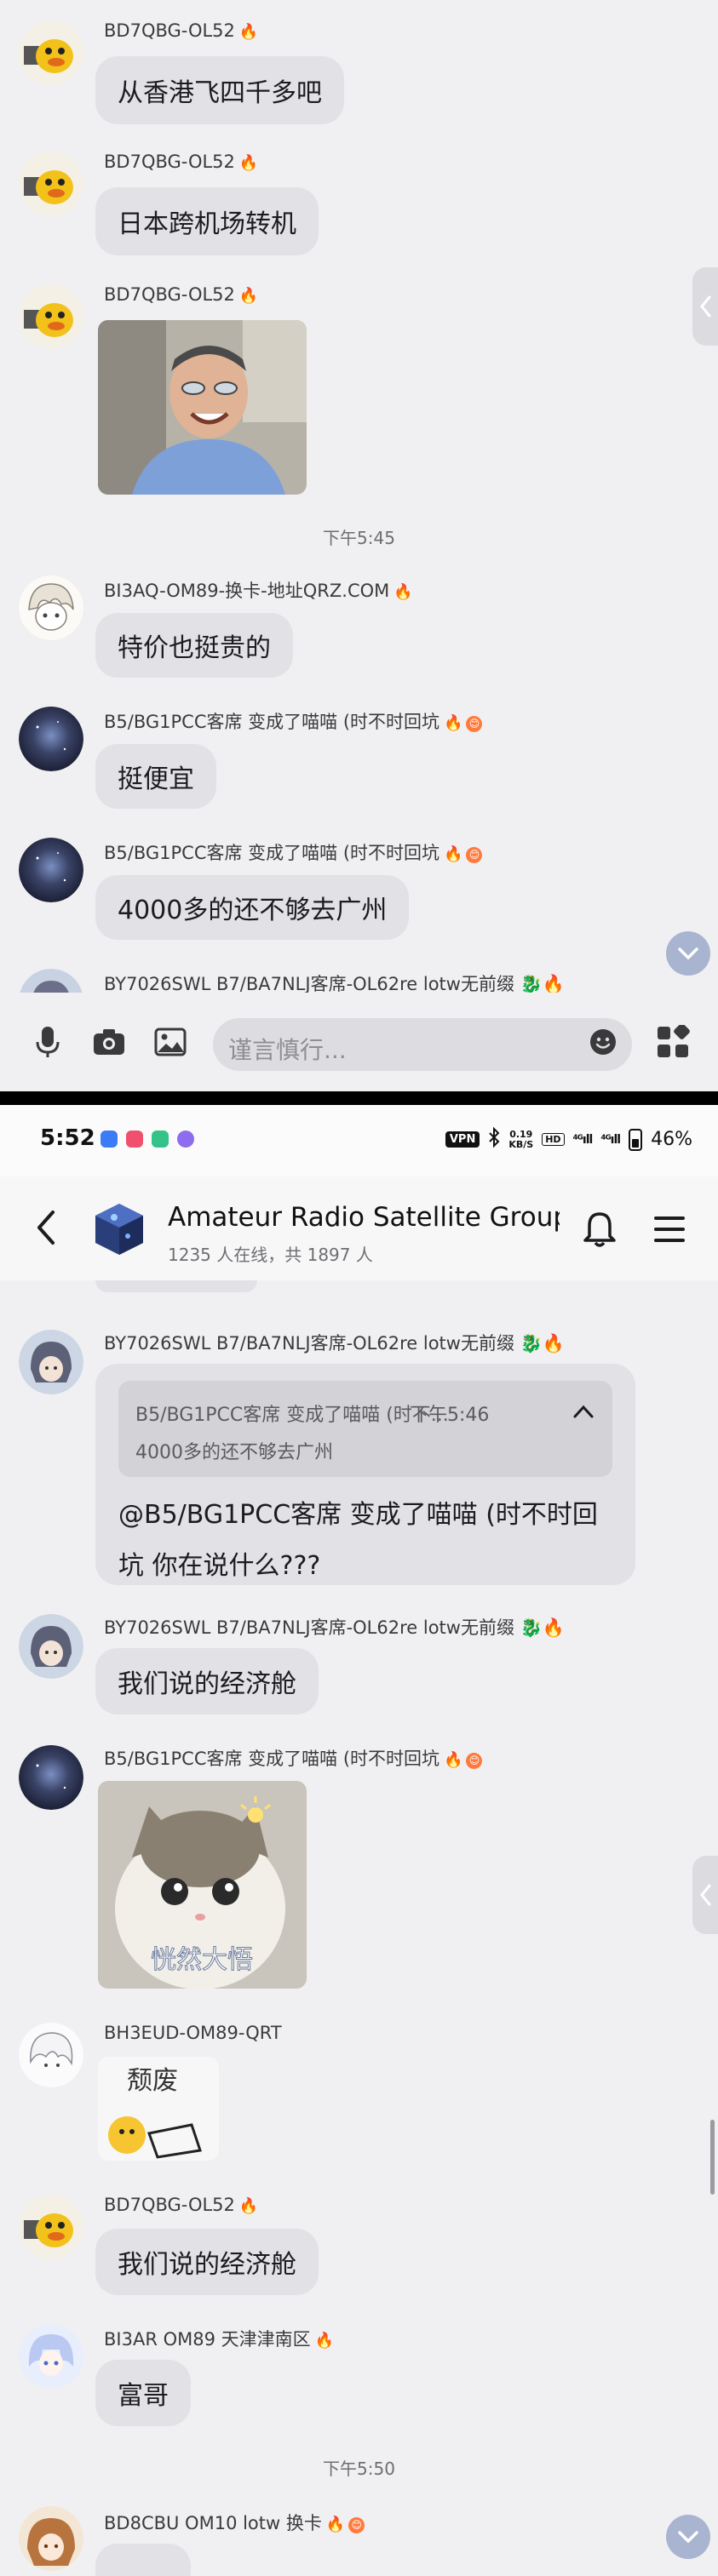 This screenshot has height=2576, width=718. Describe the element at coordinates (203, 1885) in the screenshot. I see `cat-sticker: 恍然大悟` at that location.